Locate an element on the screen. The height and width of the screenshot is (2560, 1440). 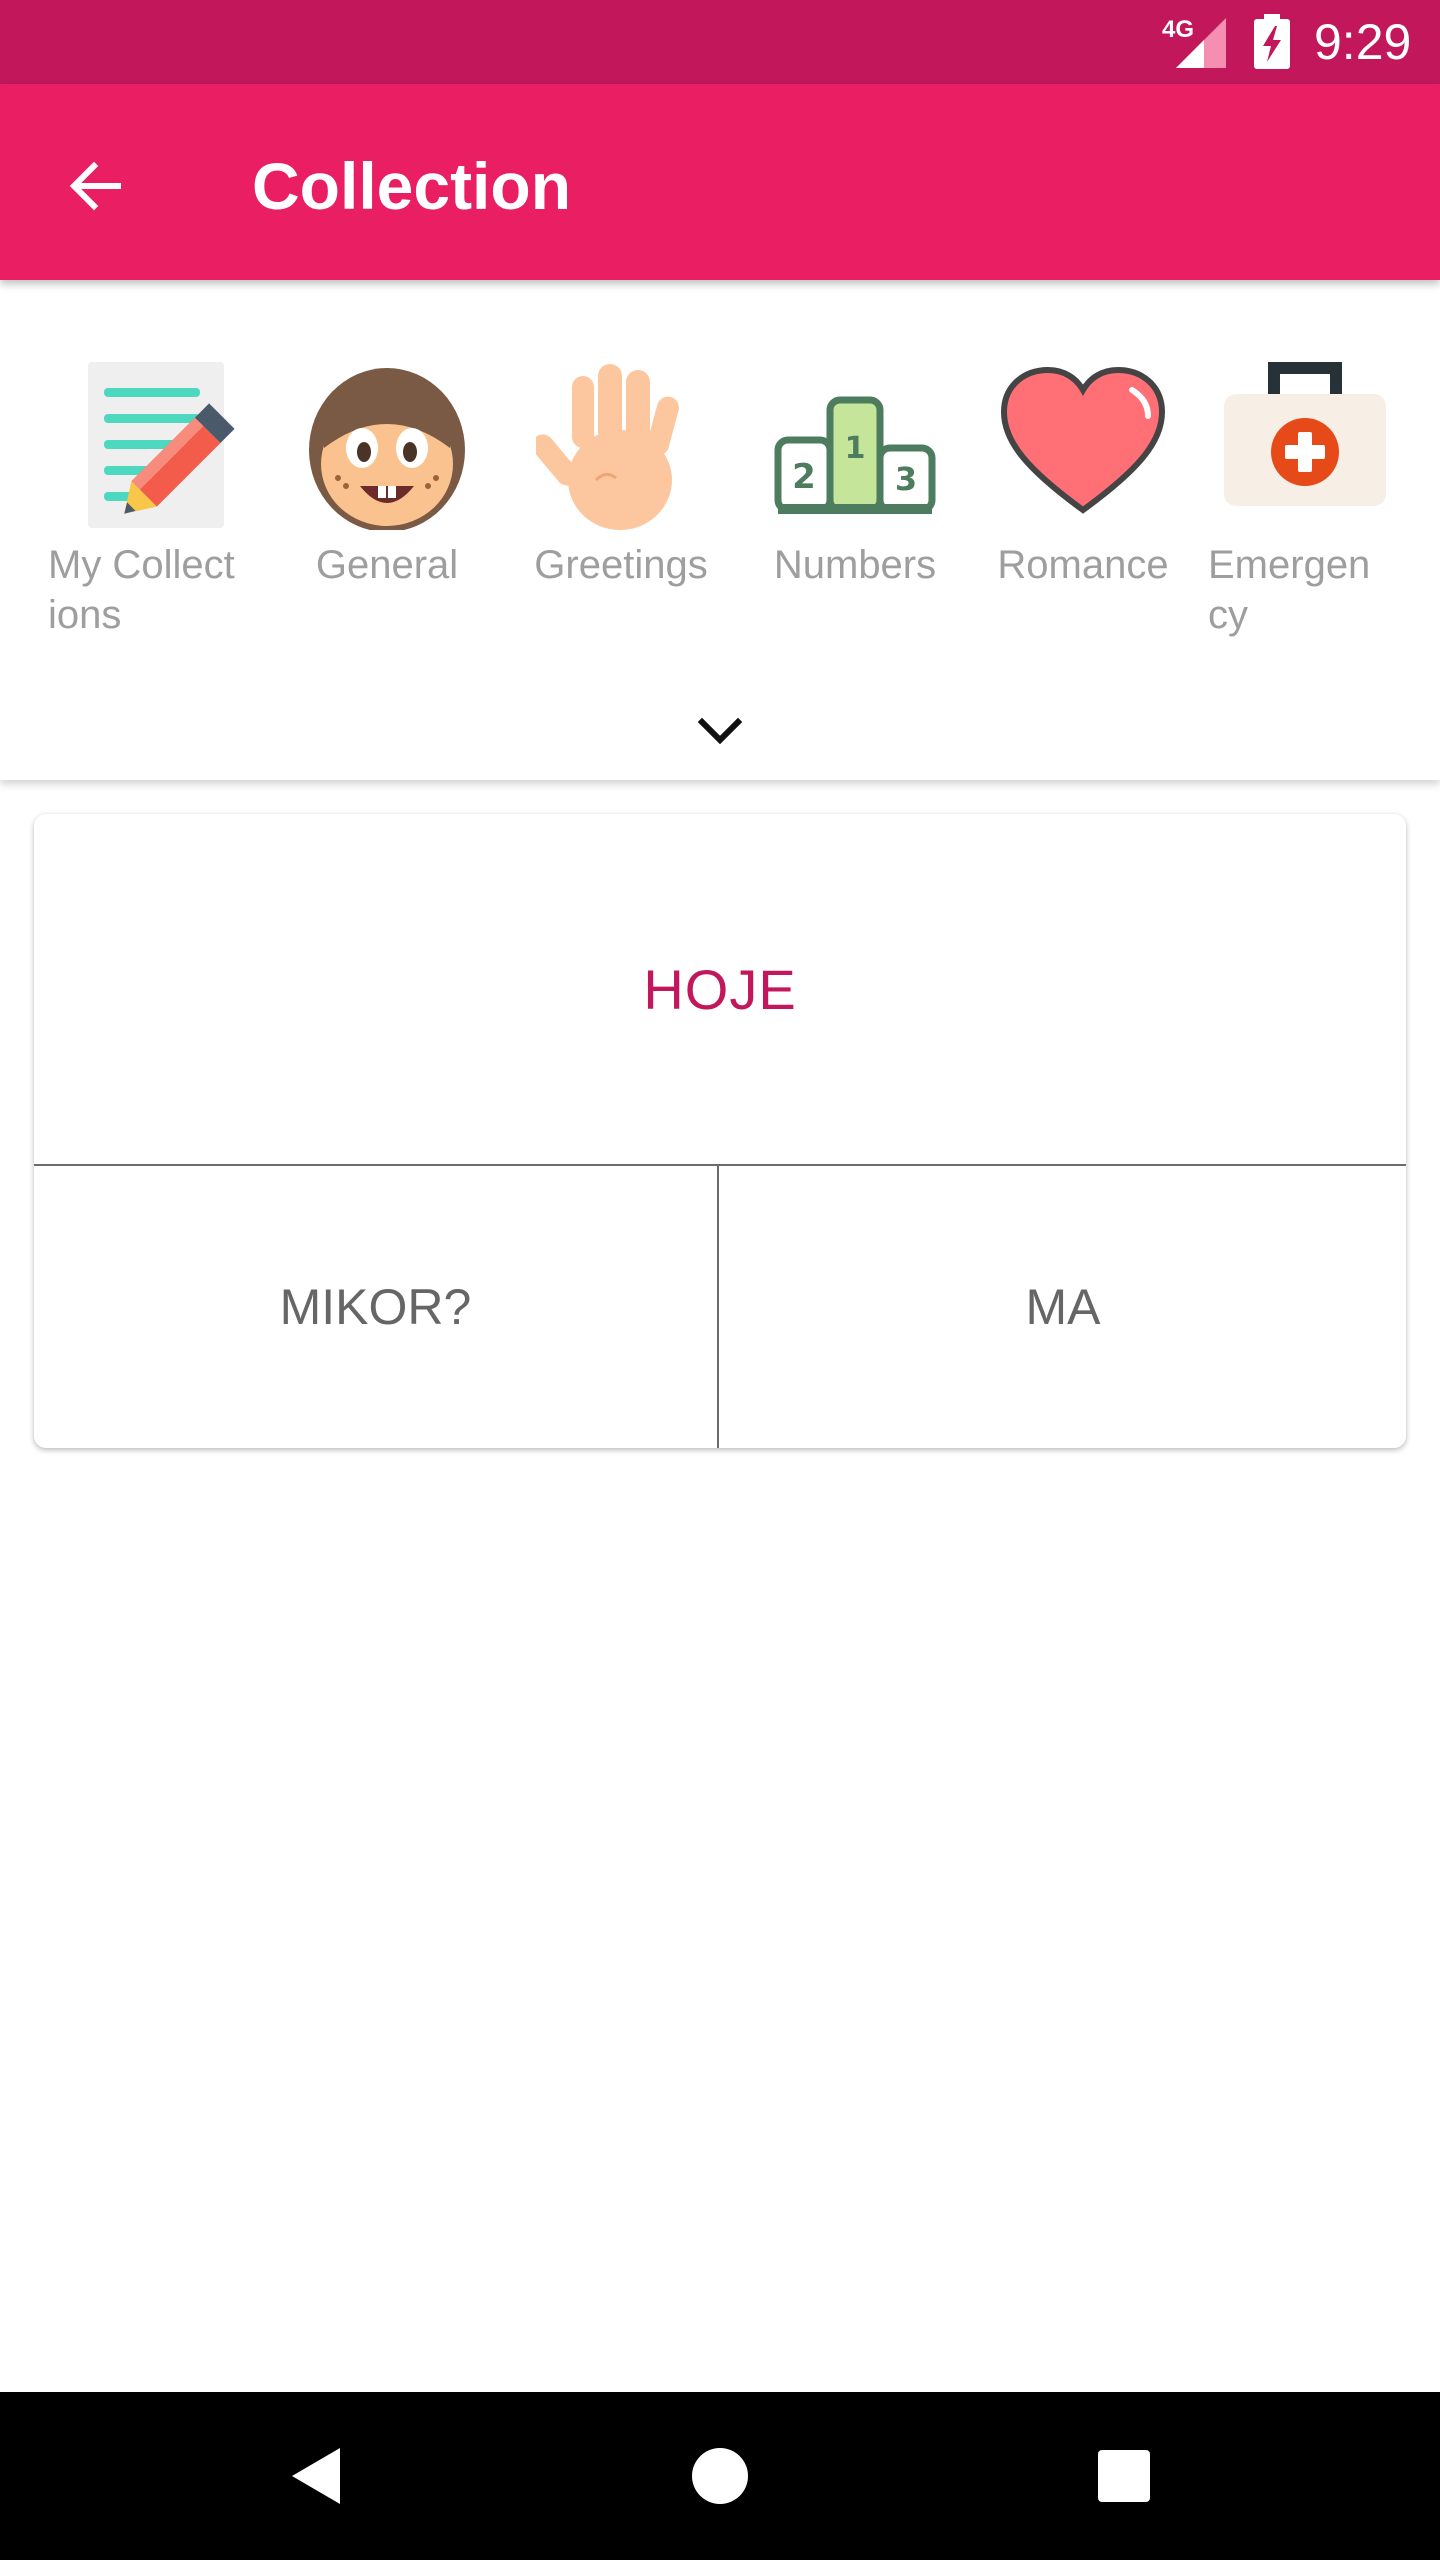
first-aid-kit-icon is located at coordinates (1305, 434).